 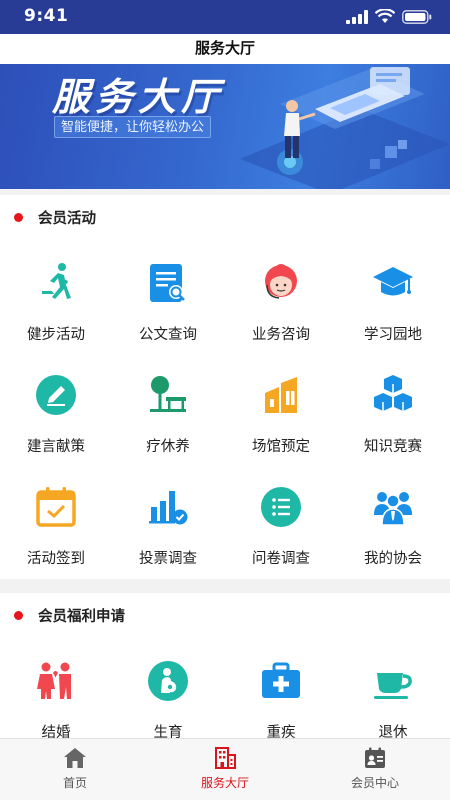 What do you see at coordinates (374, 783) in the screenshot?
I see `tab-label: 会员中心` at bounding box center [374, 783].